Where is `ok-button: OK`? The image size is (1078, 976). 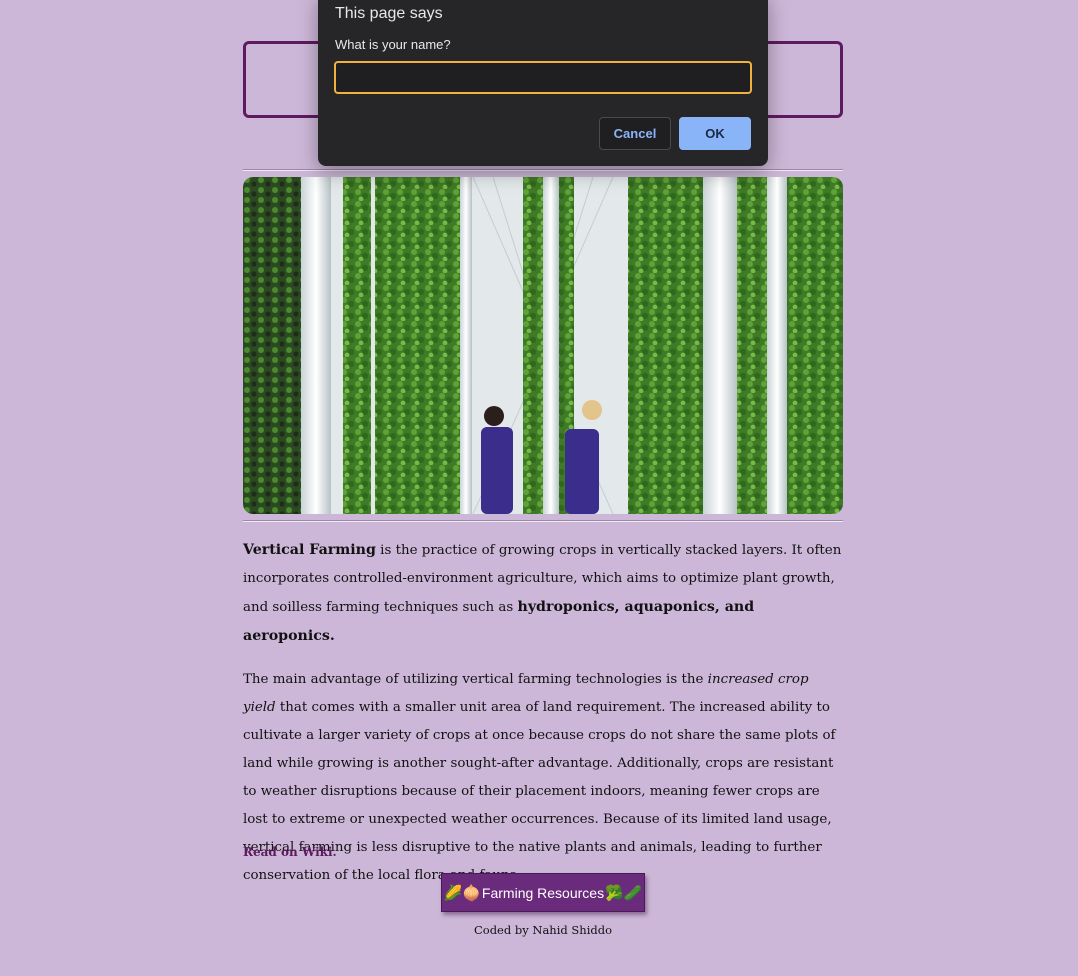
ok-button: OK is located at coordinates (715, 133).